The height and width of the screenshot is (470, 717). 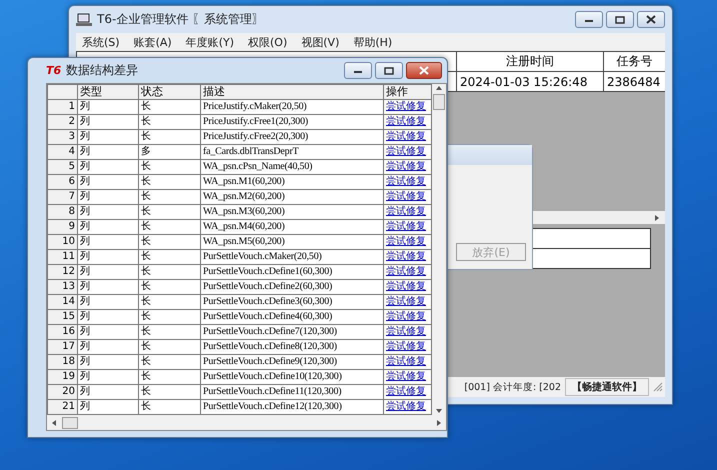 What do you see at coordinates (246, 422) in the screenshot?
I see `horizontal-scrollbar` at bounding box center [246, 422].